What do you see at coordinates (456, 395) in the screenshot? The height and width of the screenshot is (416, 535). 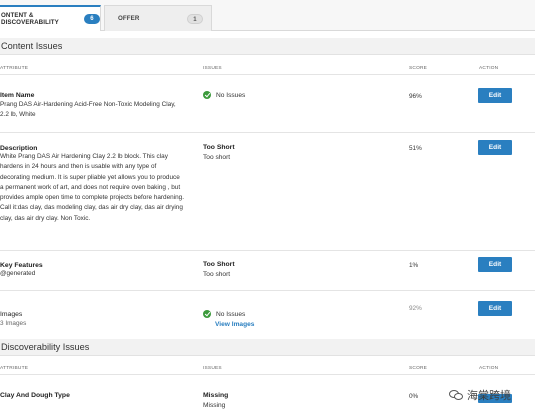 I see `chat-bubbles-icon` at bounding box center [456, 395].